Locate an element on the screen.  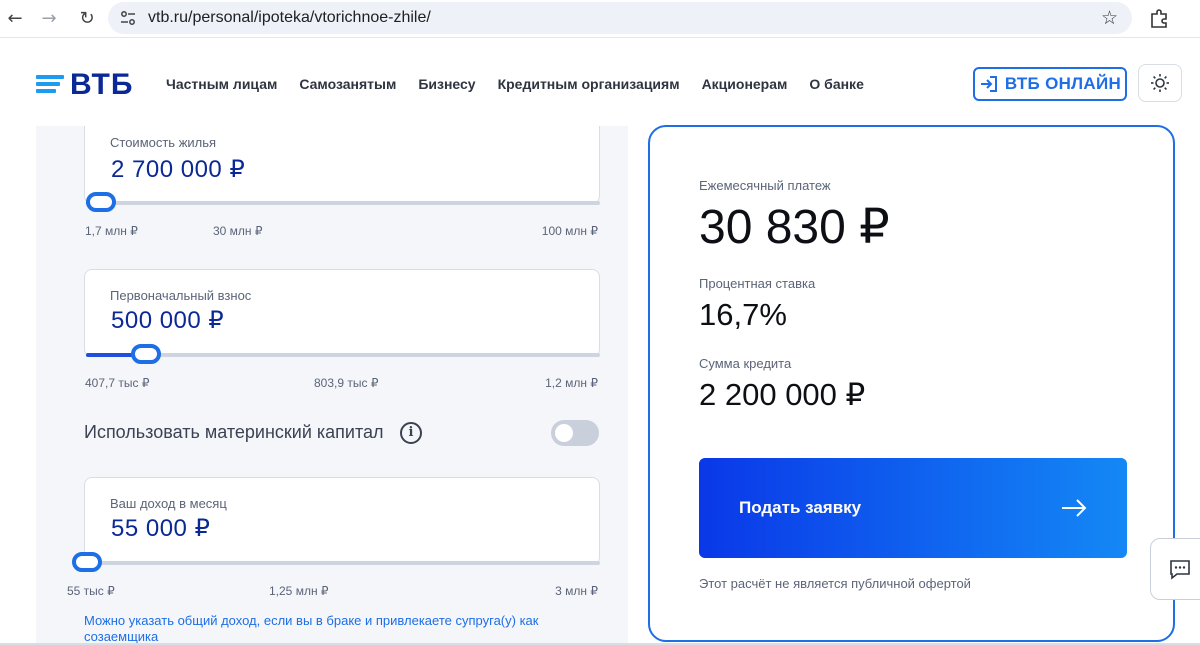
nav-item-credit-orgs: Кредитным организациям is located at coordinates (589, 84).